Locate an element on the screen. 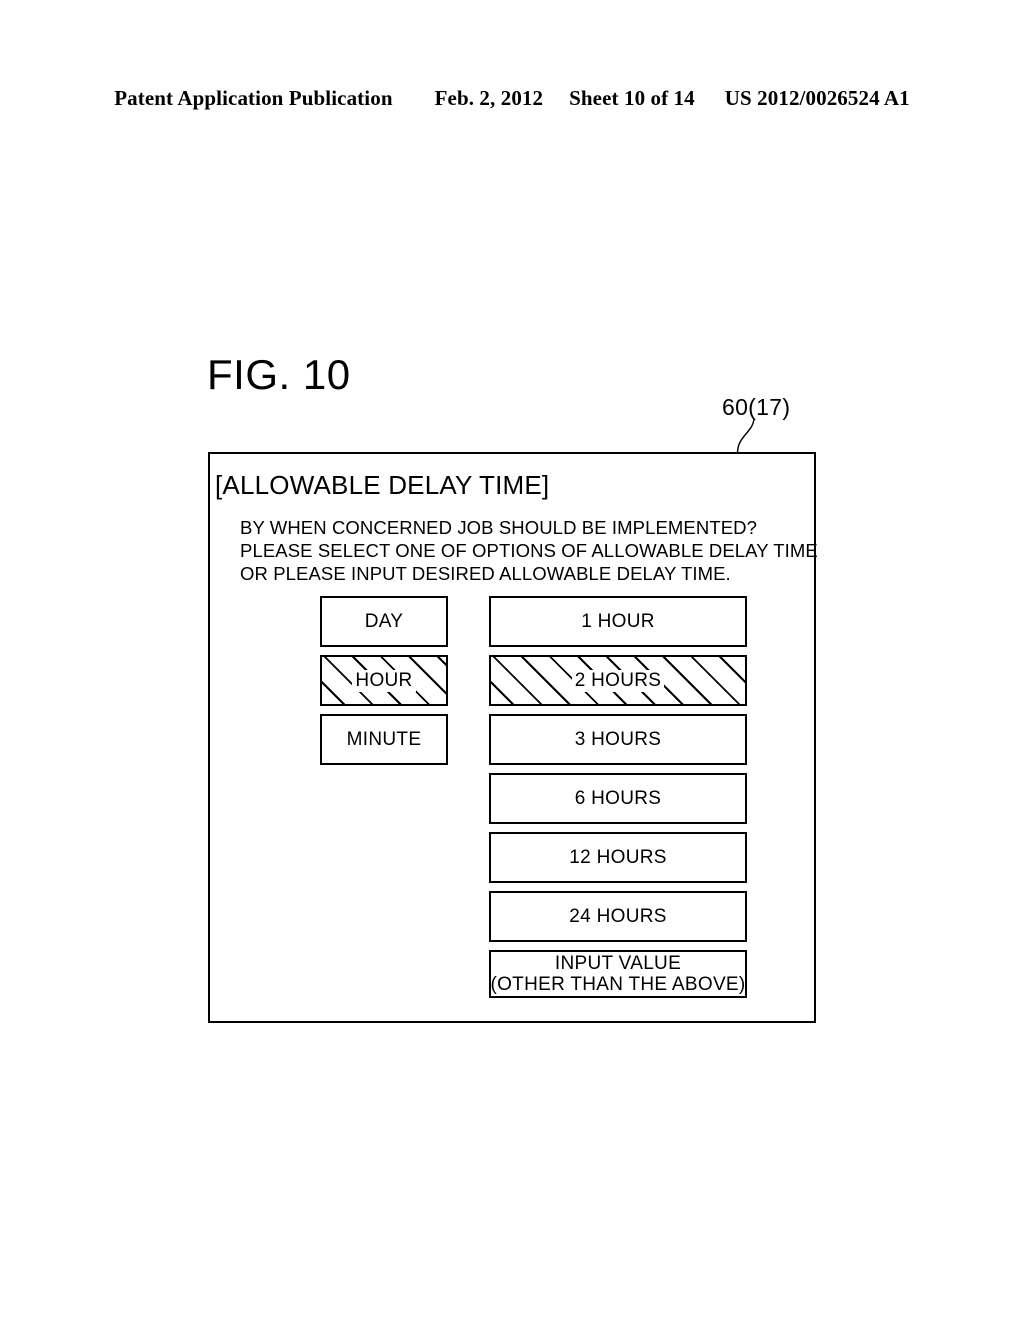 The width and height of the screenshot is (1024, 1320). delay-value-button-3-hours: 3 HOURS is located at coordinates (618, 739).